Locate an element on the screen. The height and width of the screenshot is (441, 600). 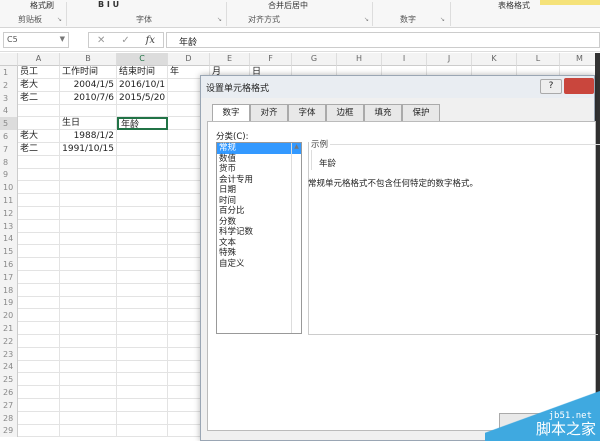
launcher-icon: ↘ is located at coordinates (219, 19).